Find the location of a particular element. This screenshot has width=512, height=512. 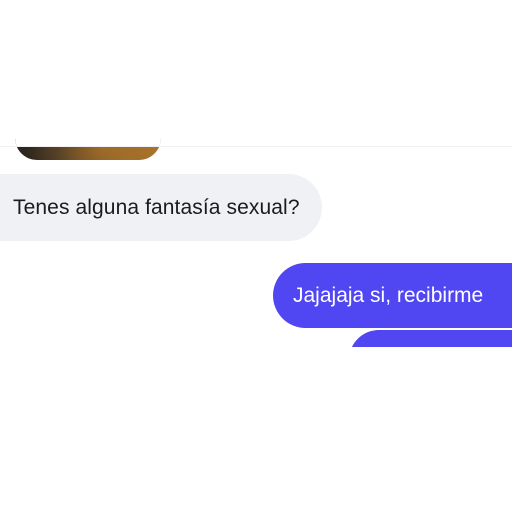

outgoing-message-bubble: Jajajaja si, recibirme is located at coordinates (392, 295).